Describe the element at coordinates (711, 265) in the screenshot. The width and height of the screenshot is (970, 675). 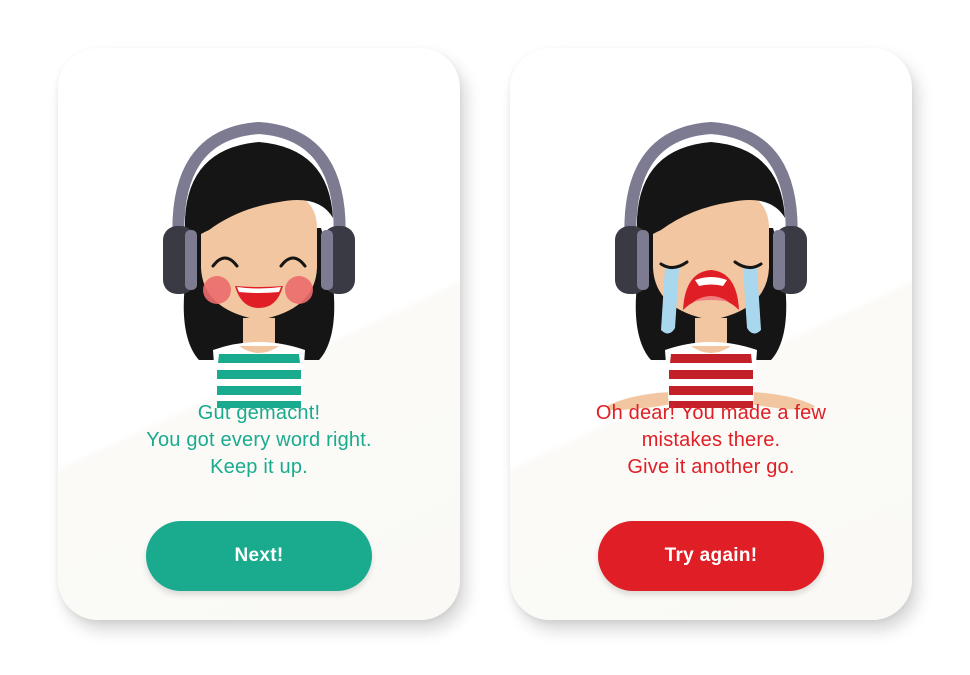
I see `crying-avatar-icon` at that location.